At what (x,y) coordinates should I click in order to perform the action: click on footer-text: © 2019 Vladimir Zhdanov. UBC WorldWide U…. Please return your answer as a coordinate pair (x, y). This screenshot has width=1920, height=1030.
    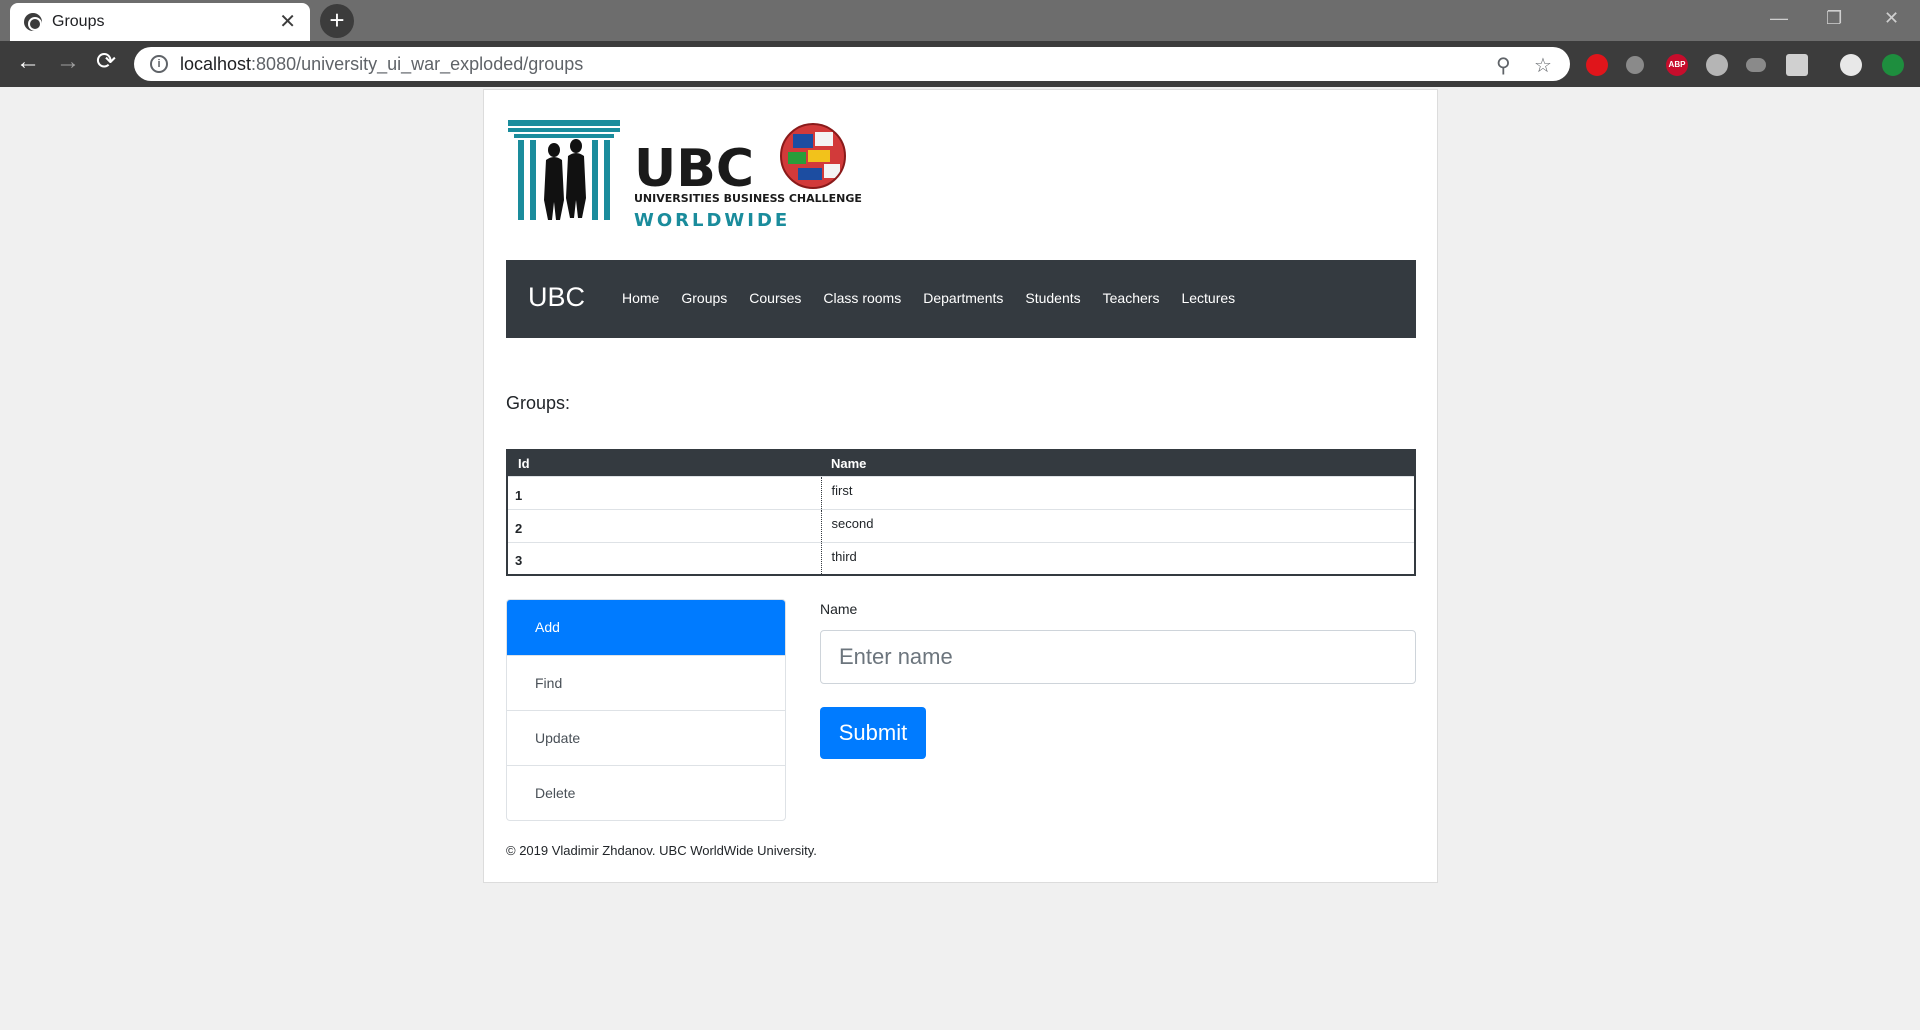
    Looking at the image, I should click on (661, 850).